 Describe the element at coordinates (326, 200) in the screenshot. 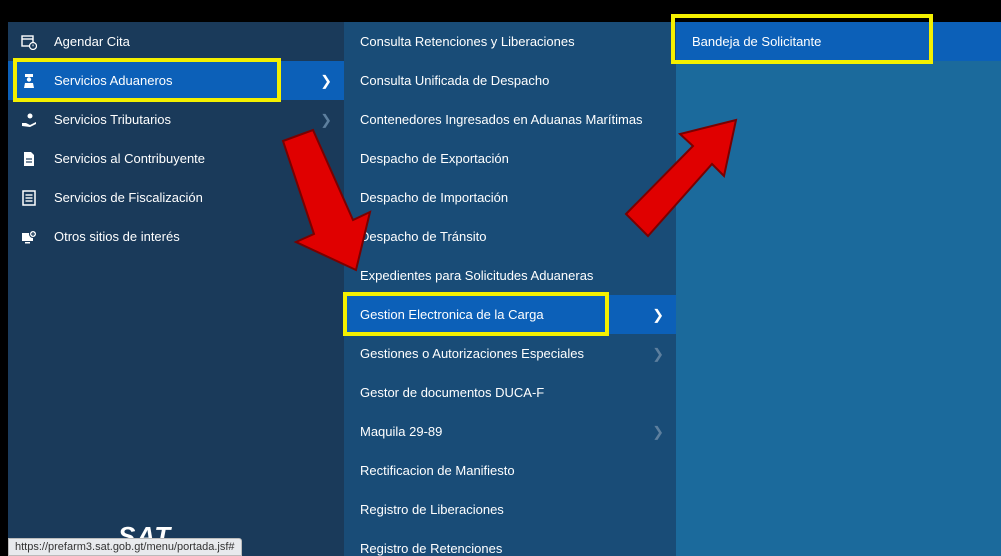

I see `arrow-down-icon` at that location.